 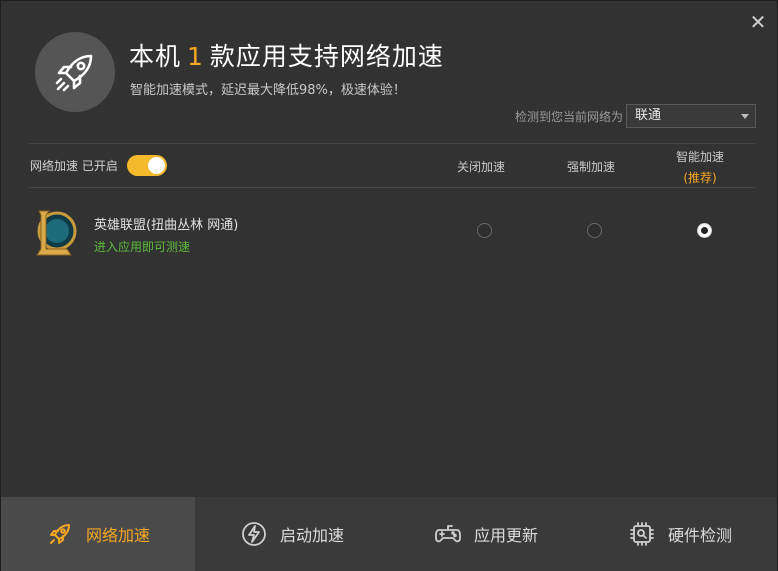 What do you see at coordinates (156, 165) in the screenshot?
I see `toggle-knob` at bounding box center [156, 165].